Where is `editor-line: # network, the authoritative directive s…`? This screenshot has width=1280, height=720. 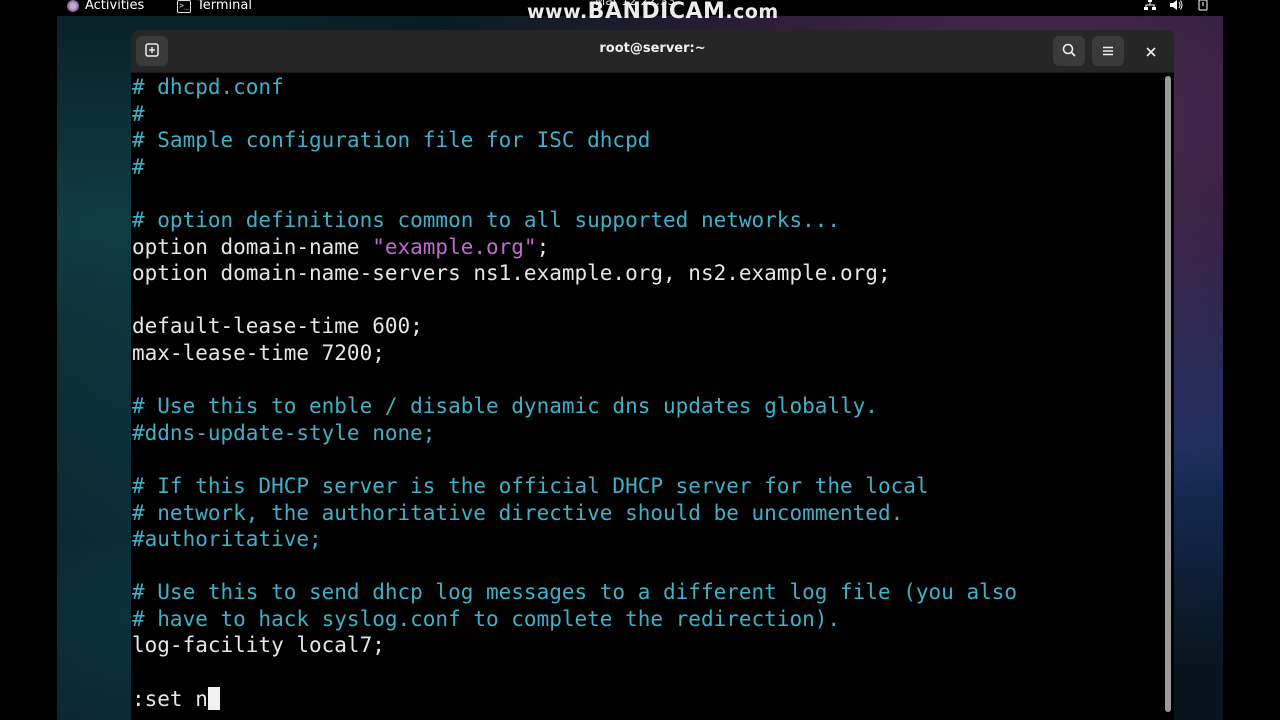 editor-line: # network, the authoritative directive s… is located at coordinates (518, 512).